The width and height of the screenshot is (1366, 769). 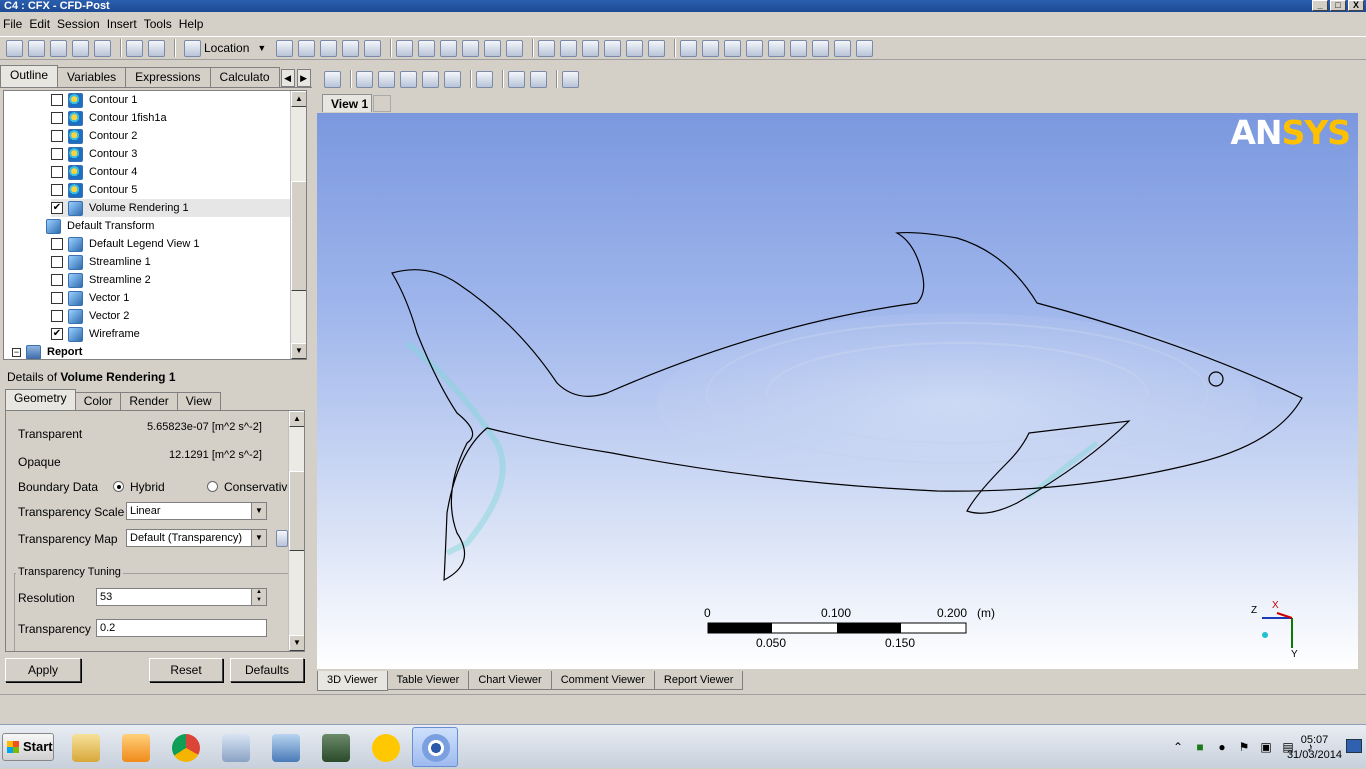 I want to click on expression-tool-icon, so click(x=569, y=48).